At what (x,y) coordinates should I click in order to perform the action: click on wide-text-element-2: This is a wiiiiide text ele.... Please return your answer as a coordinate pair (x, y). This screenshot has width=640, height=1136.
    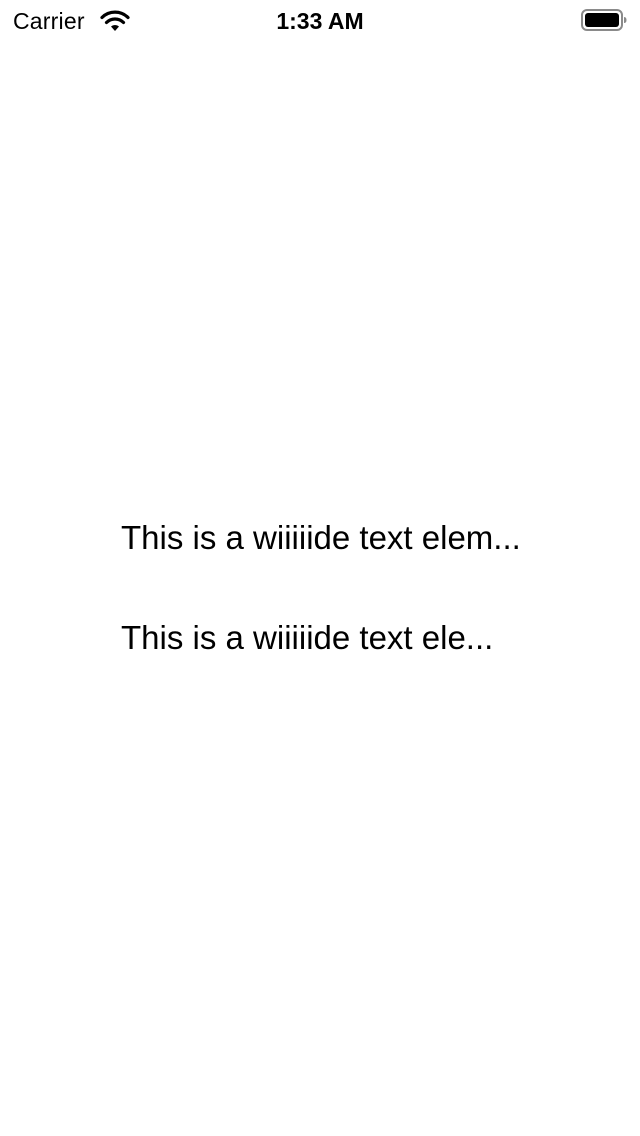
    Looking at the image, I should click on (307, 637).